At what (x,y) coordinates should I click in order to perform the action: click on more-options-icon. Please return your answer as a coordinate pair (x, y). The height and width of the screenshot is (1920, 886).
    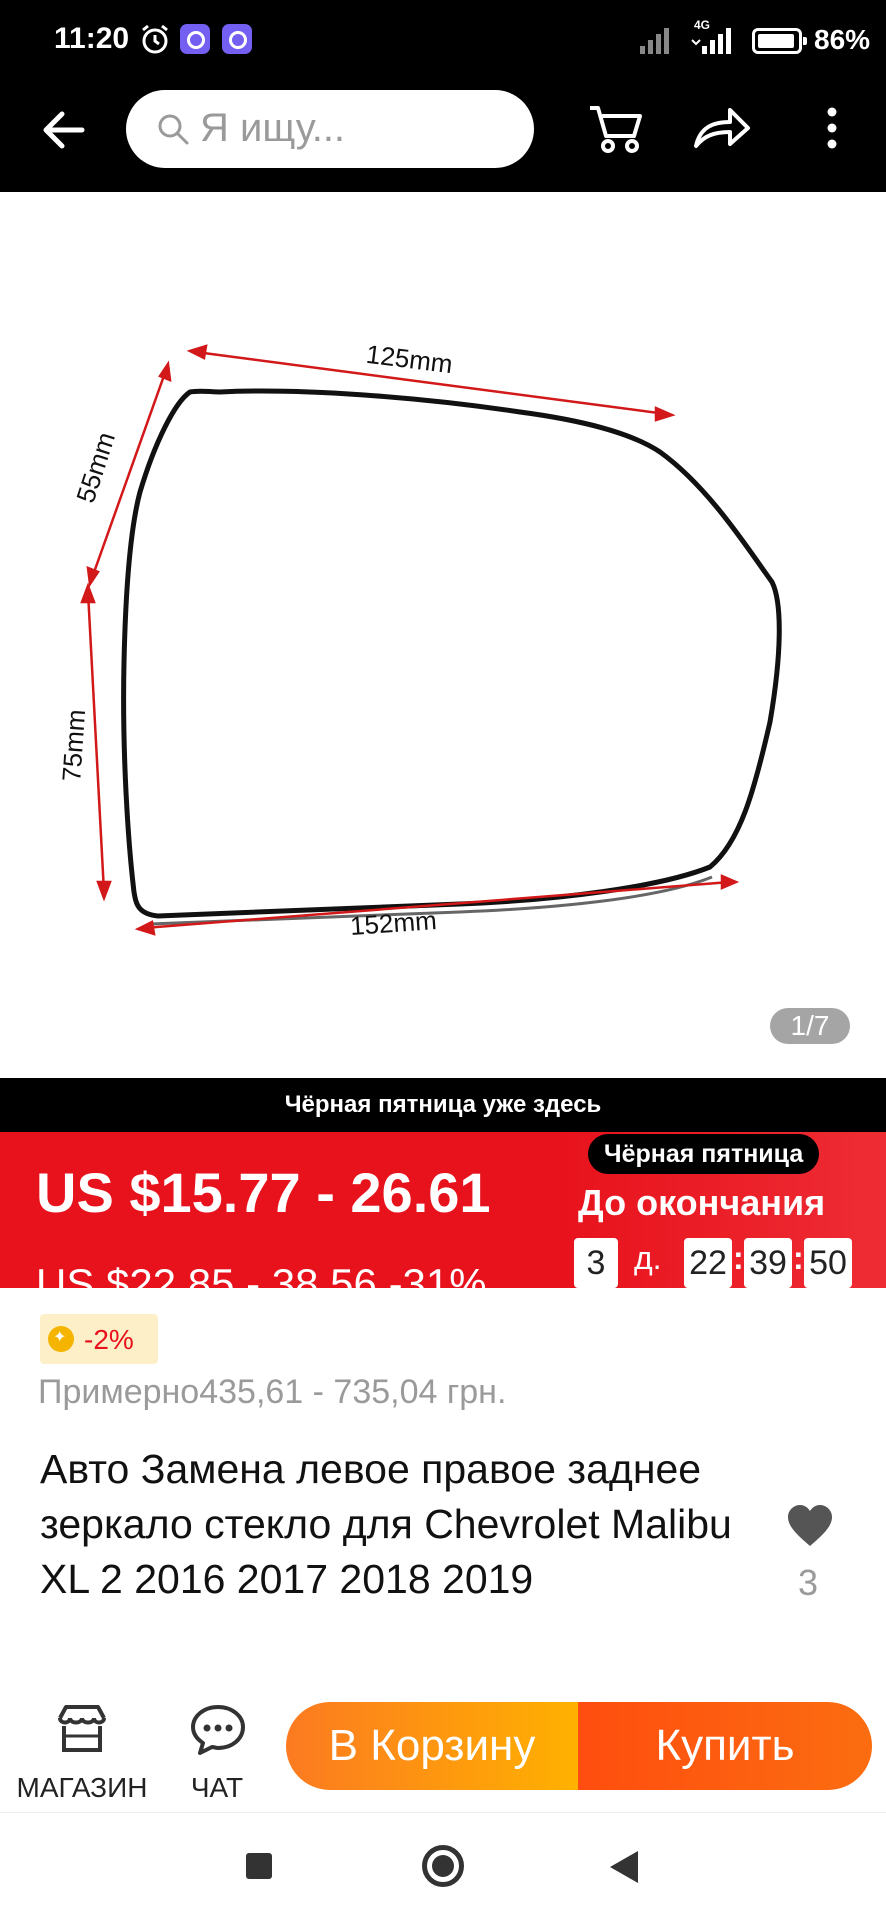
    Looking at the image, I should click on (832, 128).